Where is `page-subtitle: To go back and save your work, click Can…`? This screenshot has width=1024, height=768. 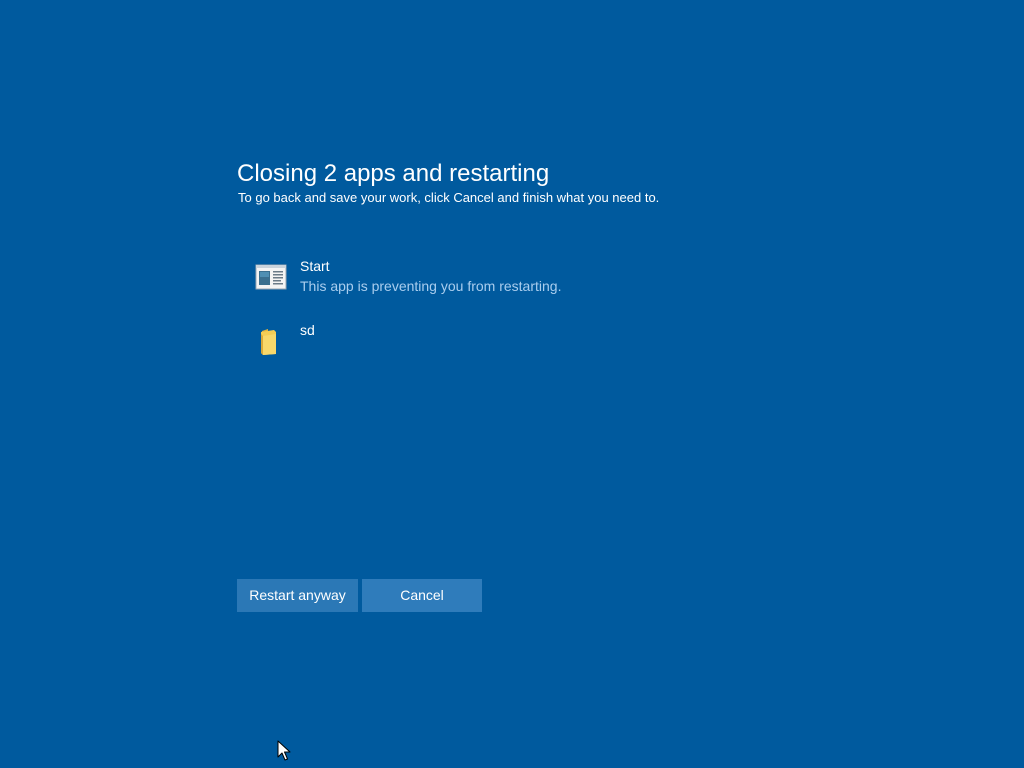
page-subtitle: To go back and save your work, click Can… is located at coordinates (449, 197).